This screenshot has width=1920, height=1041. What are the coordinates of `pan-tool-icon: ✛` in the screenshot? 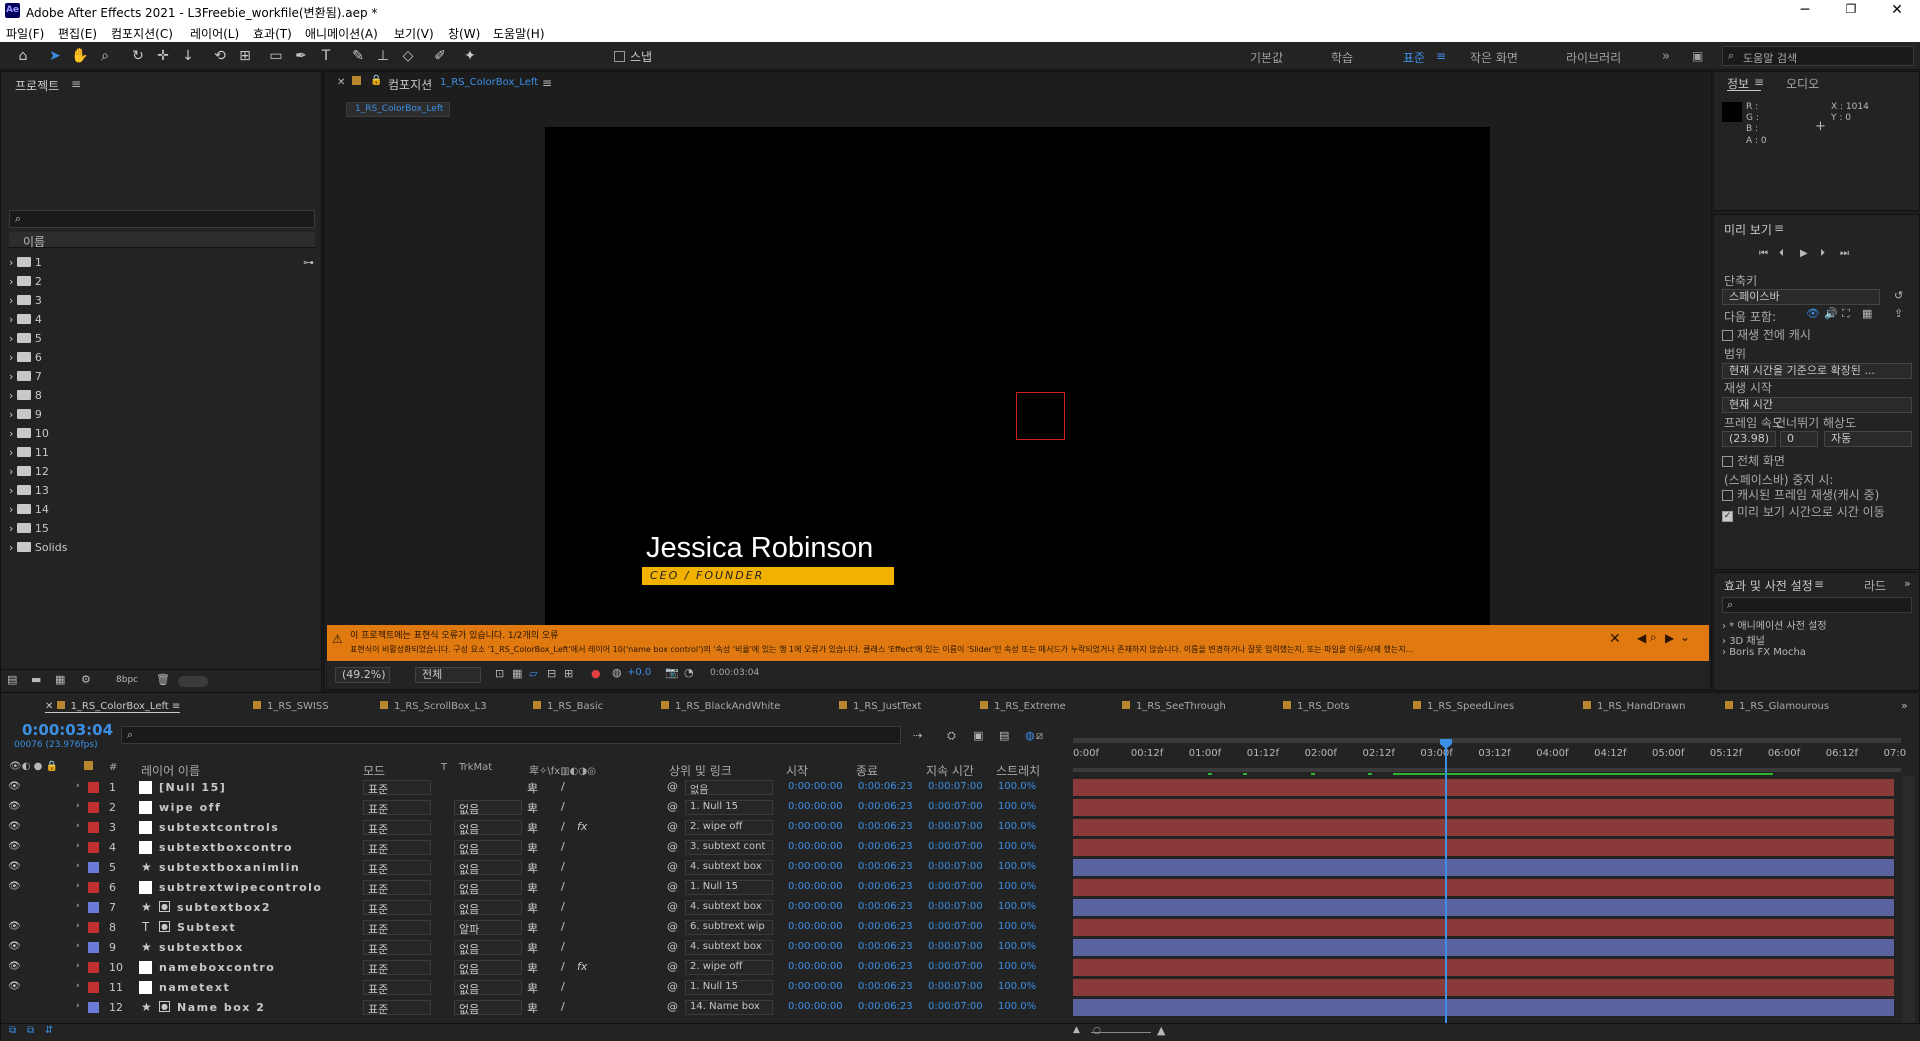 It's located at (163, 56).